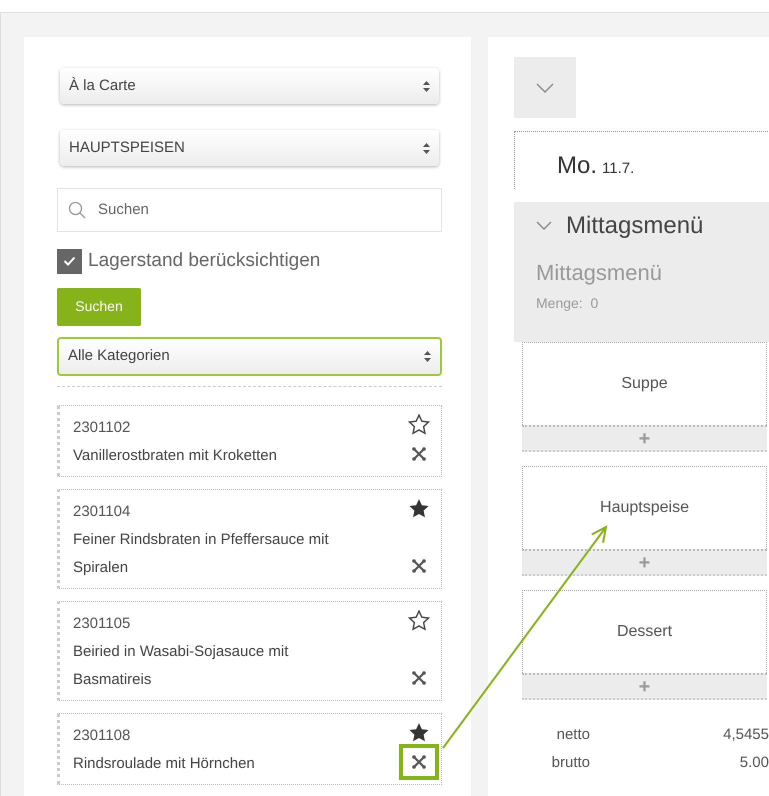  What do you see at coordinates (181, 666) in the screenshot?
I see `item-name: Beiried in Wasabi-Sojasauce mit Basmatireis` at bounding box center [181, 666].